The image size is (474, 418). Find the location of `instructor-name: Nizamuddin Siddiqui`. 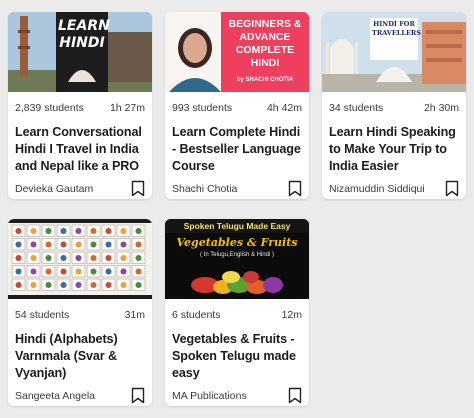

instructor-name: Nizamuddin Siddiqui is located at coordinates (377, 188).